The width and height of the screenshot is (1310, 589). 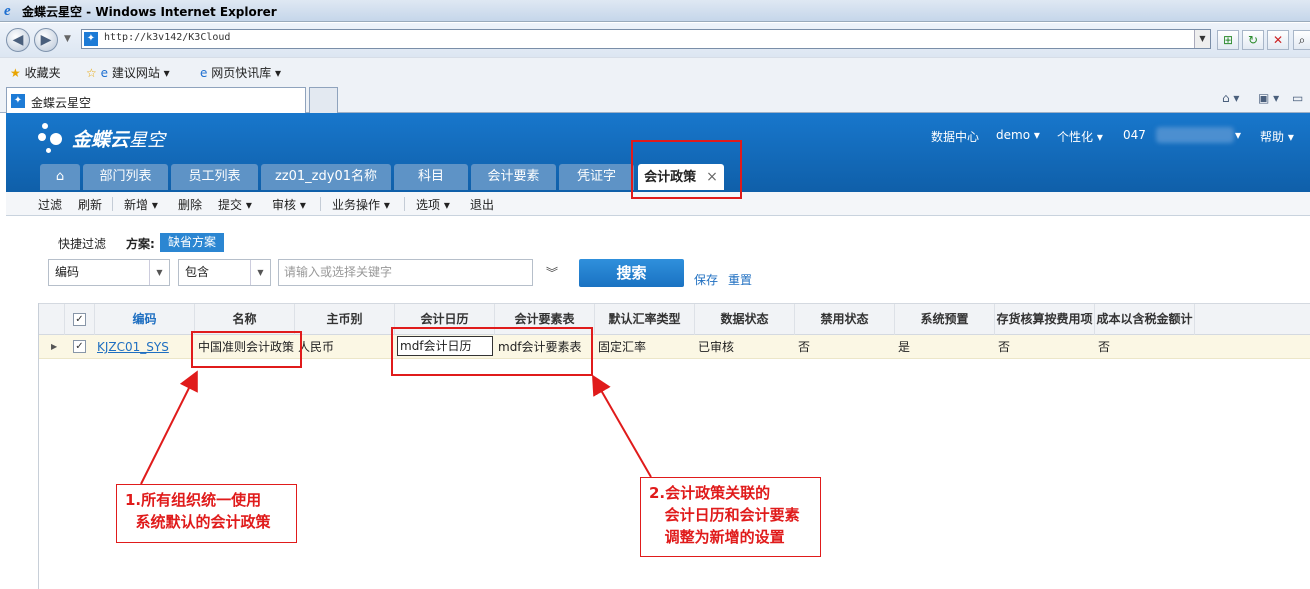 I want to click on cell-system-preset: 是, so click(x=904, y=347).